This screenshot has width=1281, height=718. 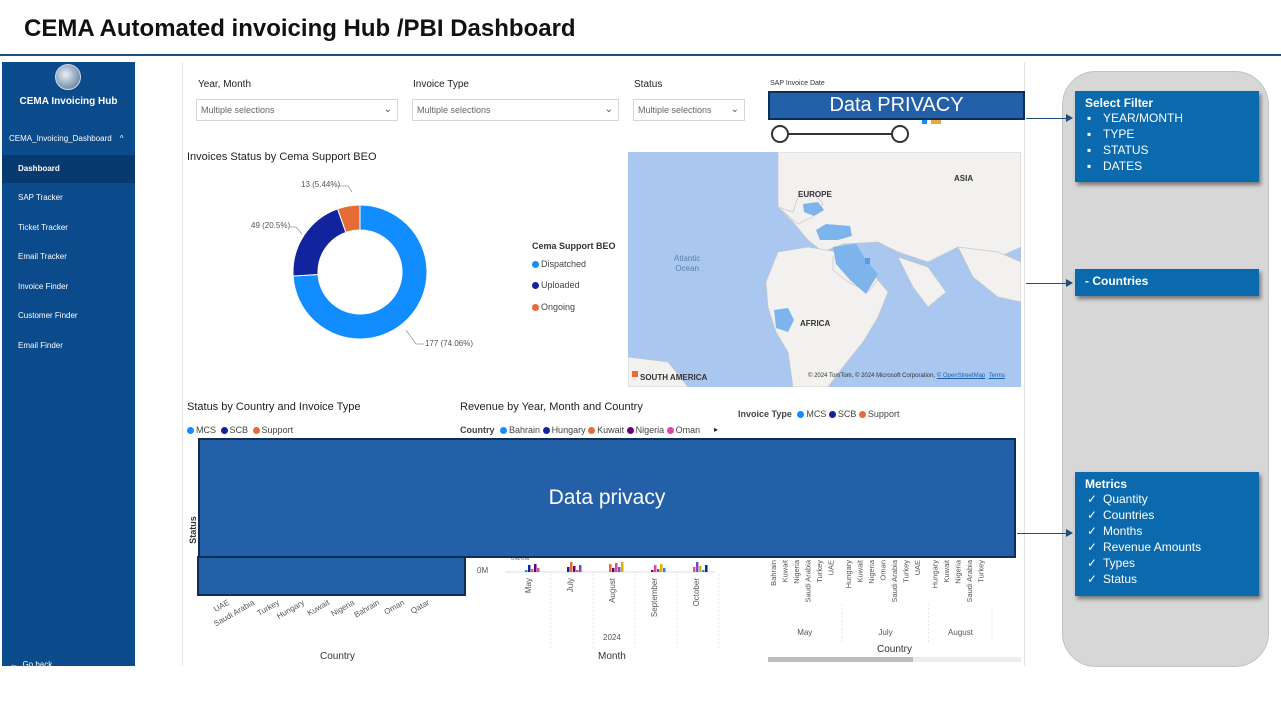 What do you see at coordinates (1167, 515) in the screenshot?
I see `callout-item: ✓ Countries` at bounding box center [1167, 515].